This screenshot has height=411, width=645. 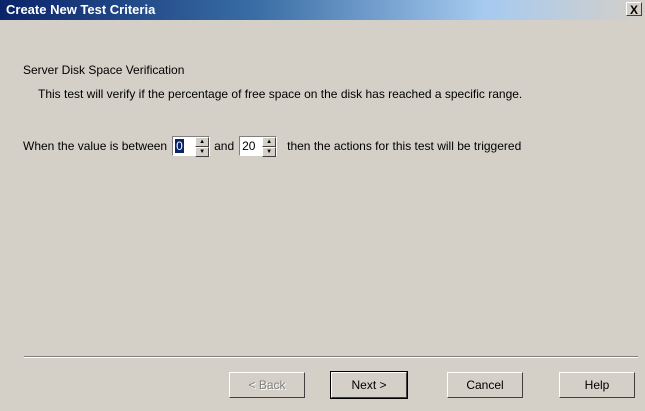 What do you see at coordinates (202, 152) in the screenshot?
I see `min-value-down-arrow-icon: ▼` at bounding box center [202, 152].